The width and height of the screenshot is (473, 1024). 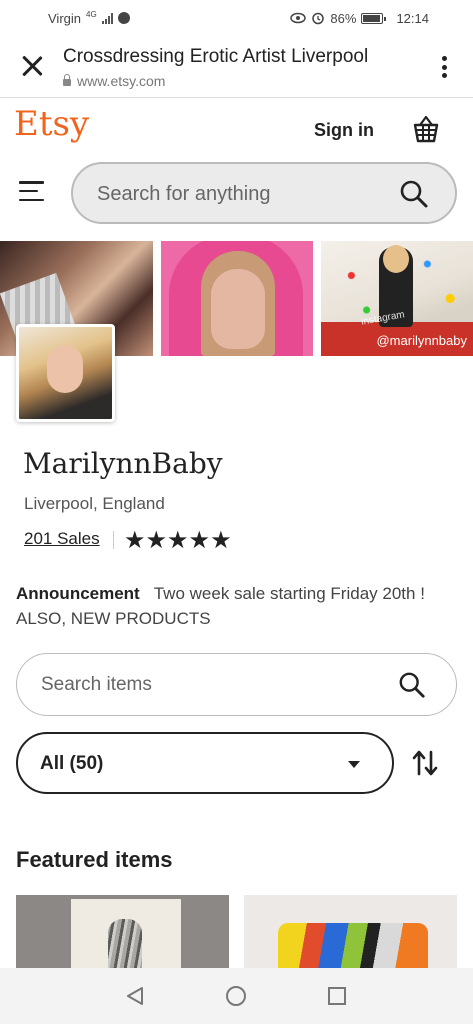 I want to click on close-icon, so click(x=32, y=66).